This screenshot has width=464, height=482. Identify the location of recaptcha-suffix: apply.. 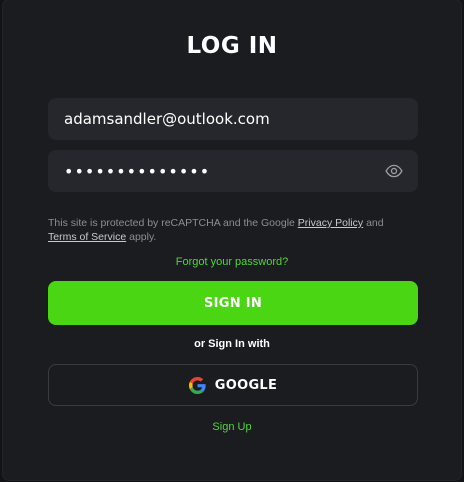
(141, 237).